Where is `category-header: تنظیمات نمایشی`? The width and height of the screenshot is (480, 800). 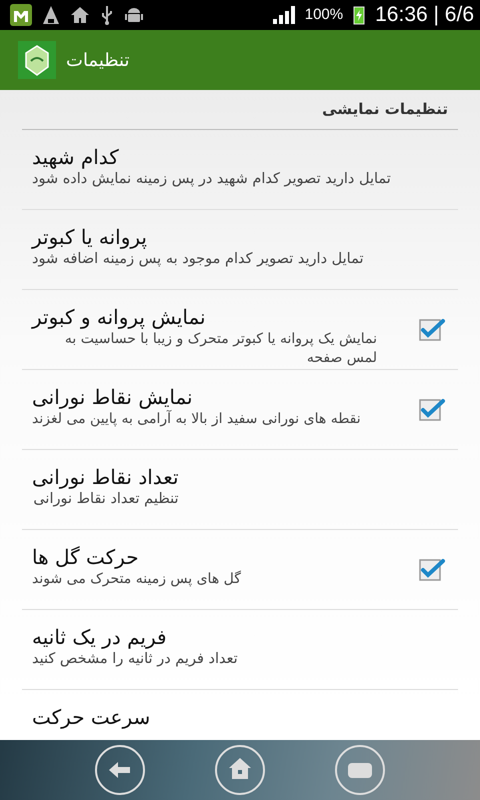
category-header: تنظیمات نمایشی is located at coordinates (385, 109).